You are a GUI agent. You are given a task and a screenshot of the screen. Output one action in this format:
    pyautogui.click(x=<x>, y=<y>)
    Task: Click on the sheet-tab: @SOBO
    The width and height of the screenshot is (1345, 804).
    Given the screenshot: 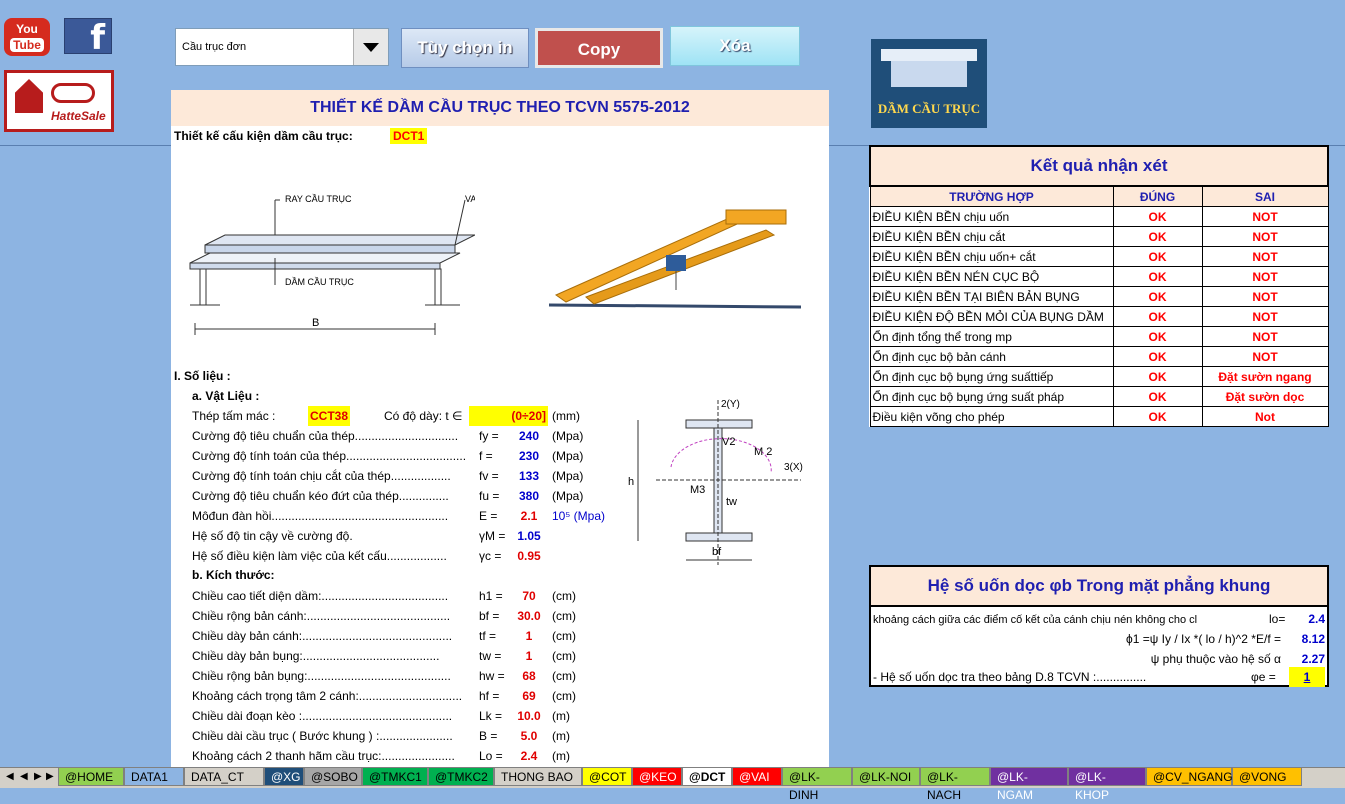 What is the action you would take?
    pyautogui.click(x=333, y=777)
    